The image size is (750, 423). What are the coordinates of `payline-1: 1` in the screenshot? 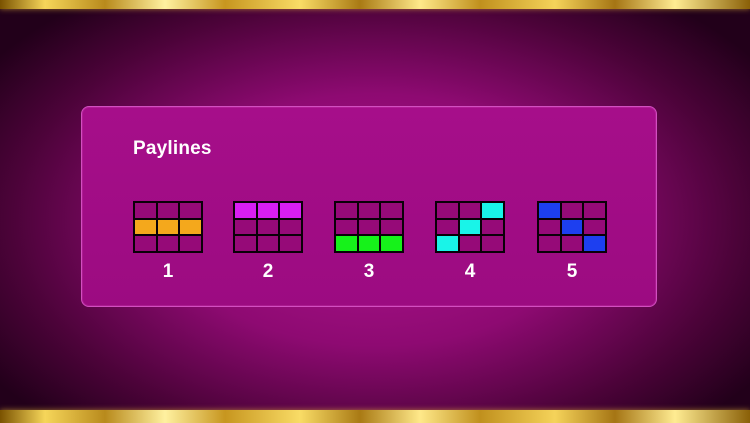 It's located at (168, 242).